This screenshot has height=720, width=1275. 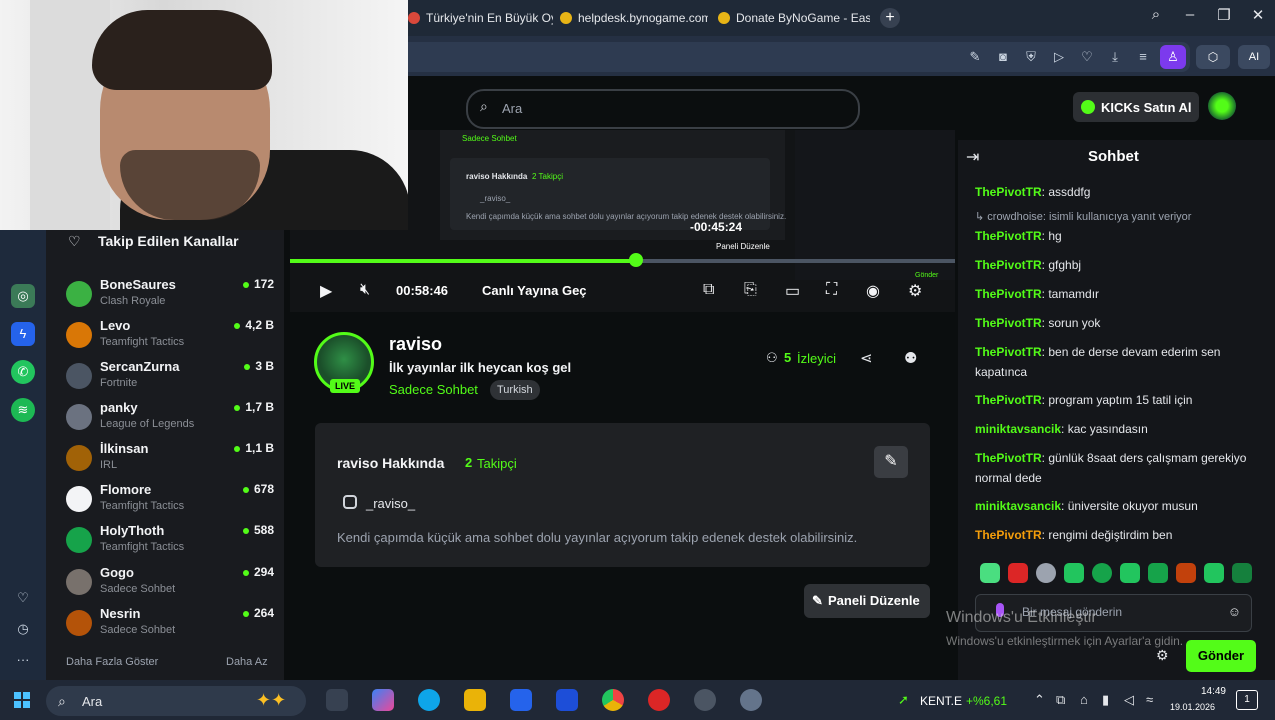 I want to click on clip-icon: ⎘, so click(x=750, y=290).